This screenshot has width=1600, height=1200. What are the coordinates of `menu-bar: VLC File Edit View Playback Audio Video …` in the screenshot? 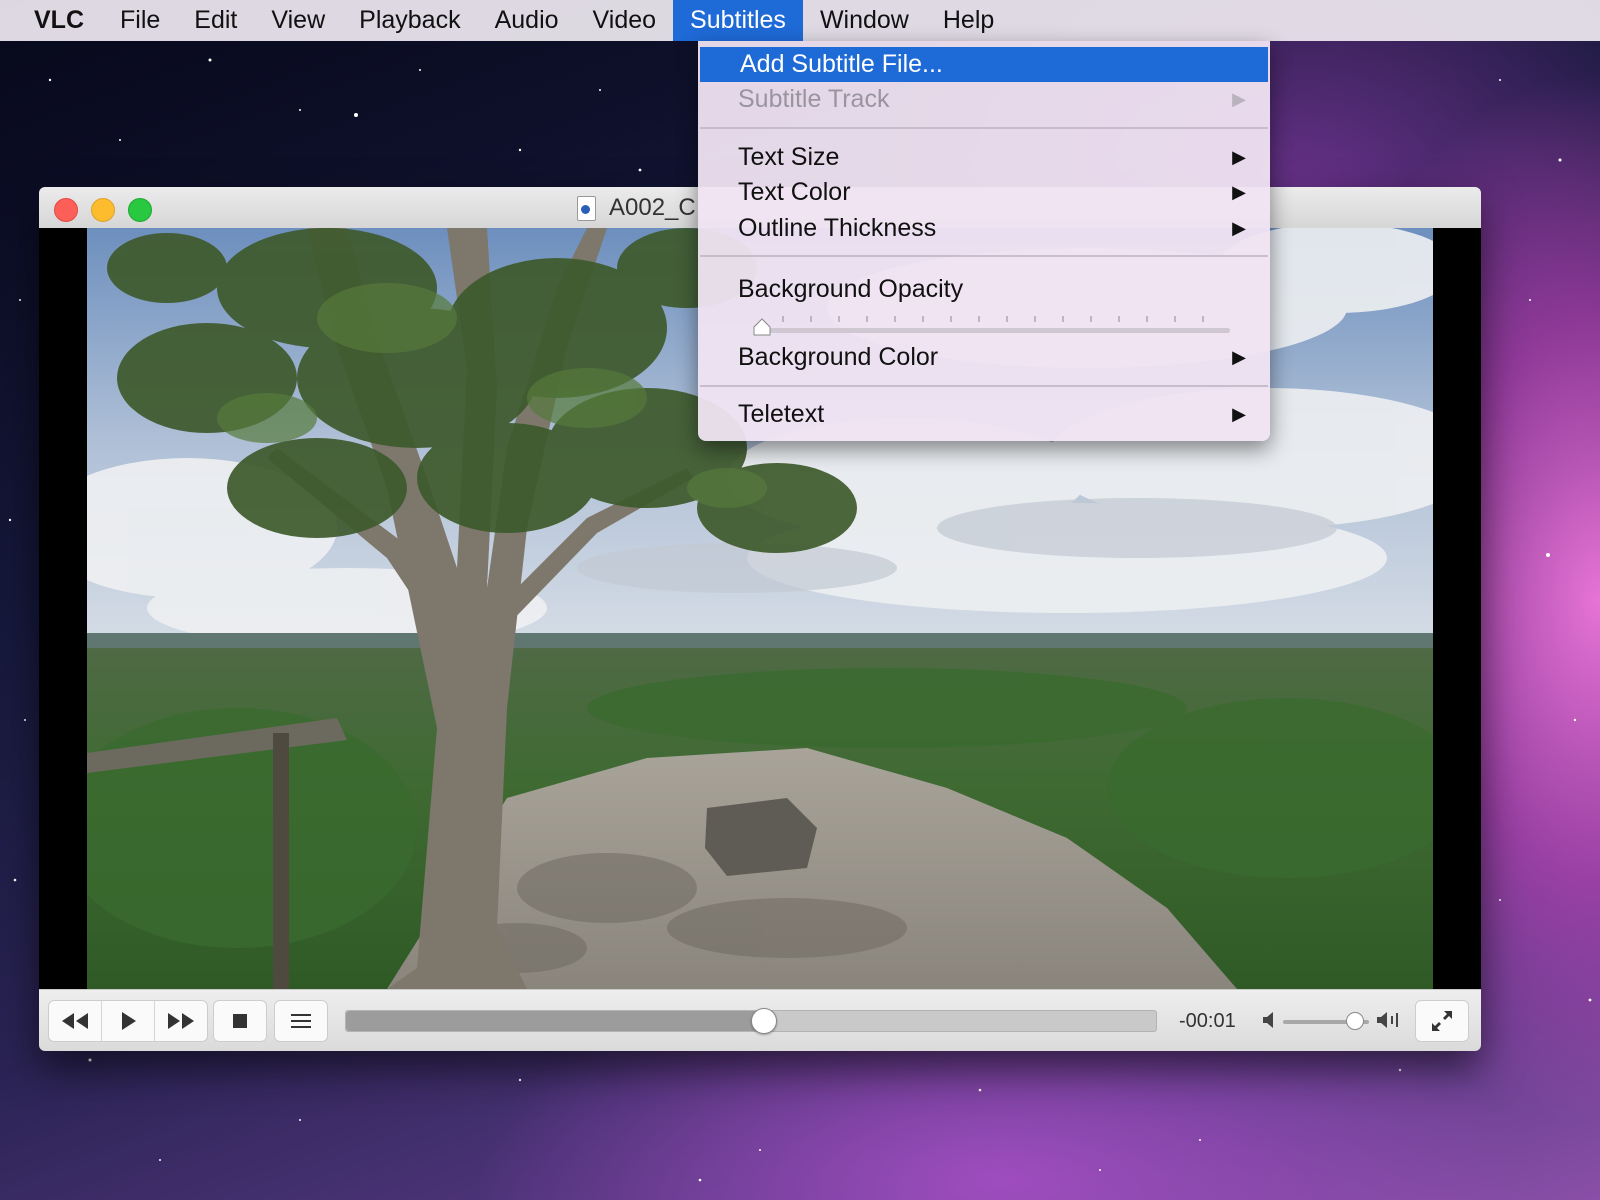 It's located at (800, 20).